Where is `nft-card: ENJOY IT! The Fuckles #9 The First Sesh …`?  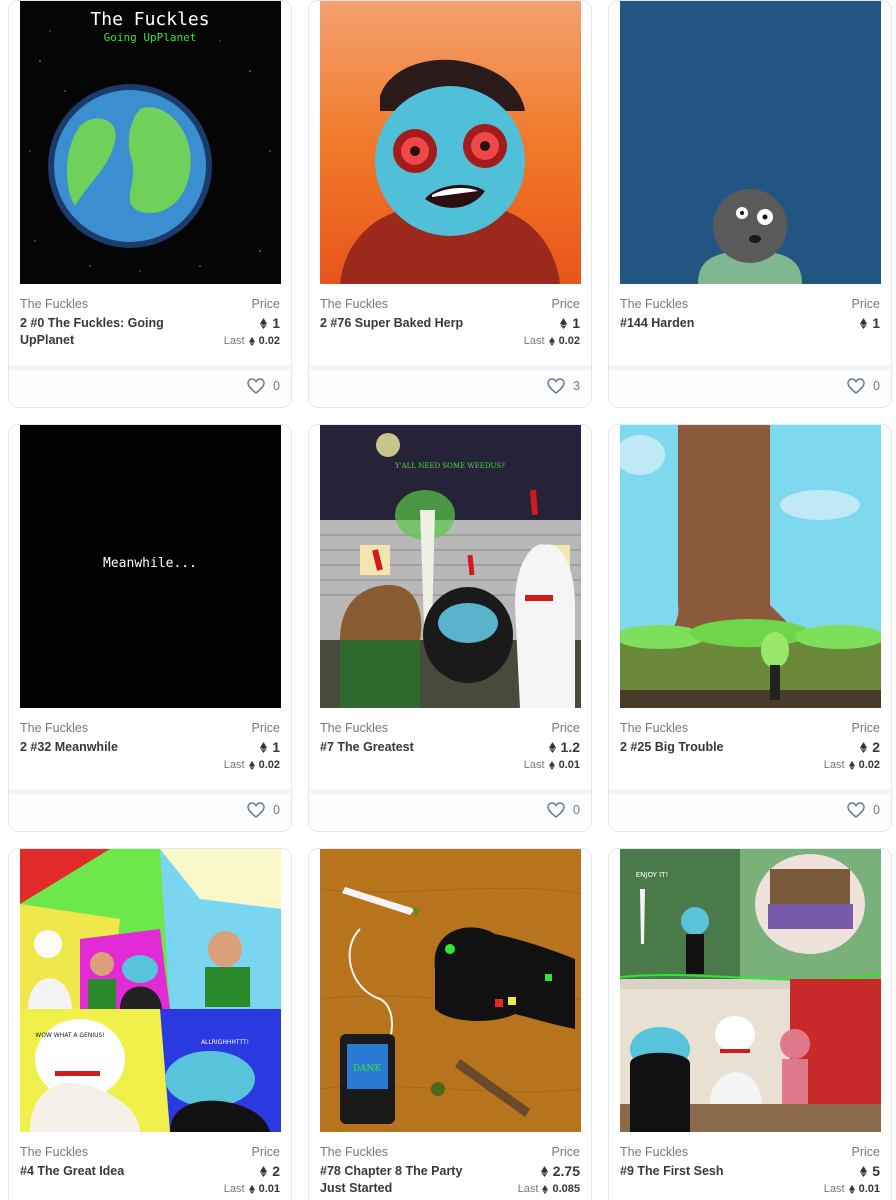 nft-card: ENJOY IT! The Fuckles #9 The First Sesh … is located at coordinates (750, 1024).